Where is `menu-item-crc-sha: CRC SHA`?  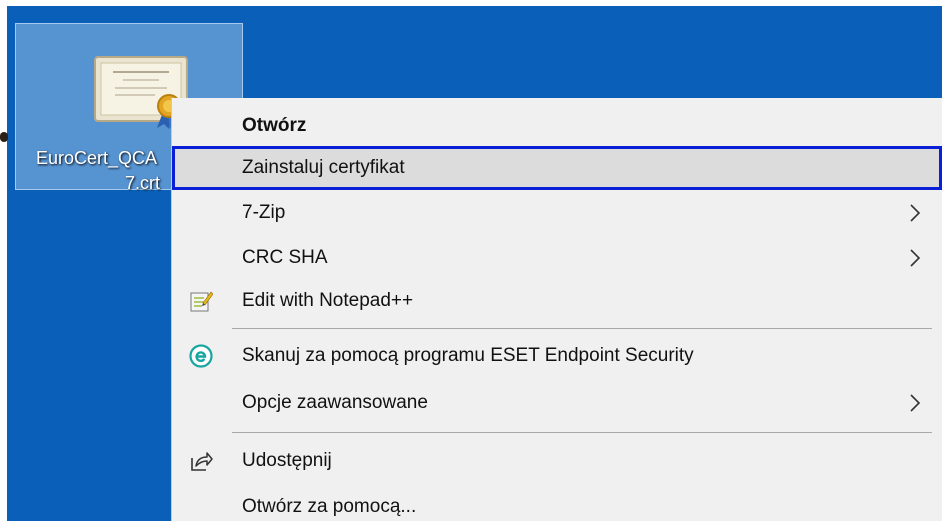
menu-item-crc-sha: CRC SHA is located at coordinates (557, 258).